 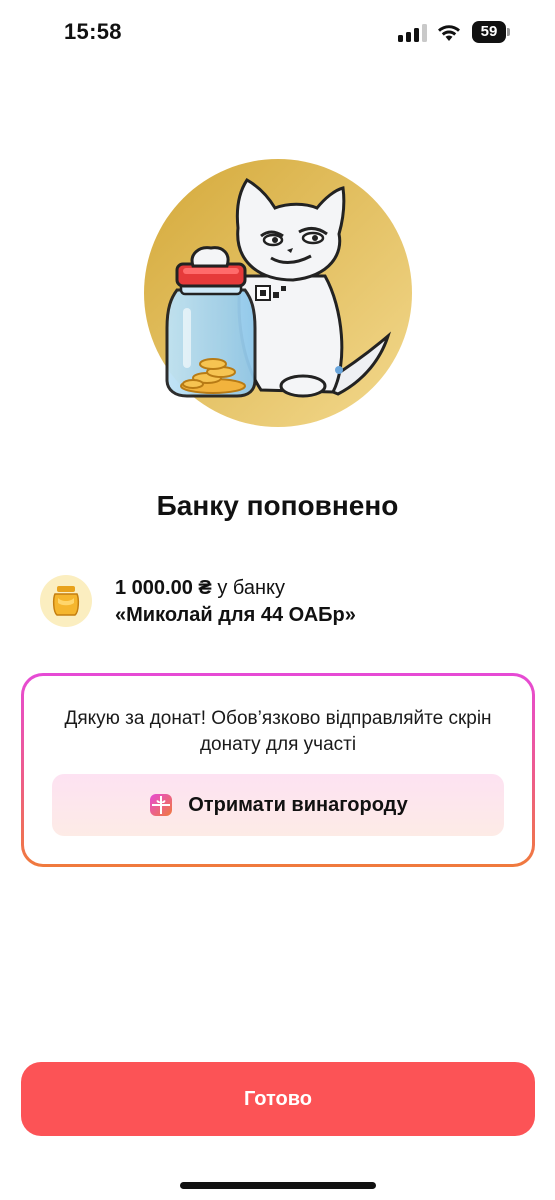 I want to click on gift-icon, so click(x=161, y=805).